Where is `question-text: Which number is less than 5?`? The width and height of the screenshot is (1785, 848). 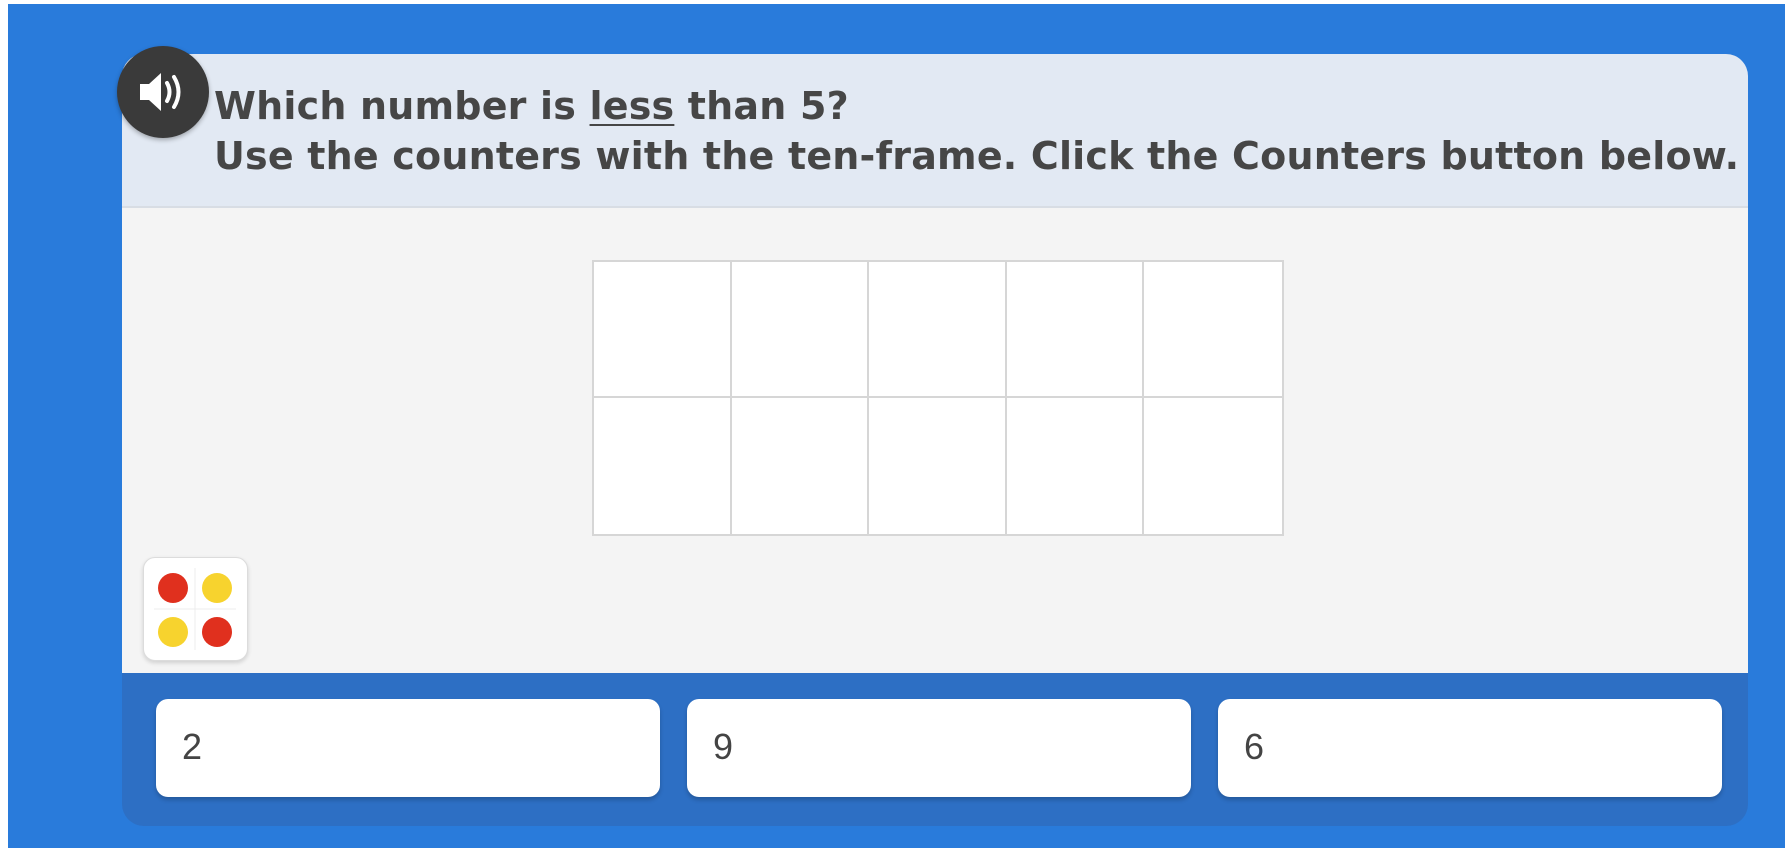
question-text: Which number is less than 5? is located at coordinates (531, 106).